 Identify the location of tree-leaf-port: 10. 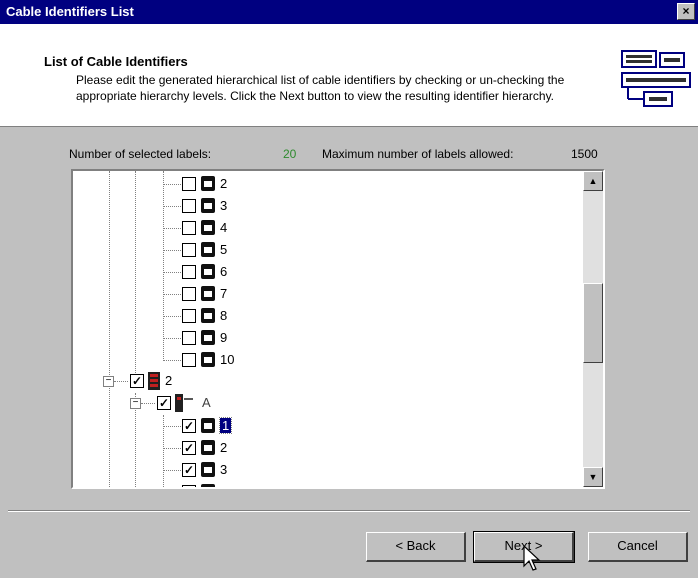
(233, 360).